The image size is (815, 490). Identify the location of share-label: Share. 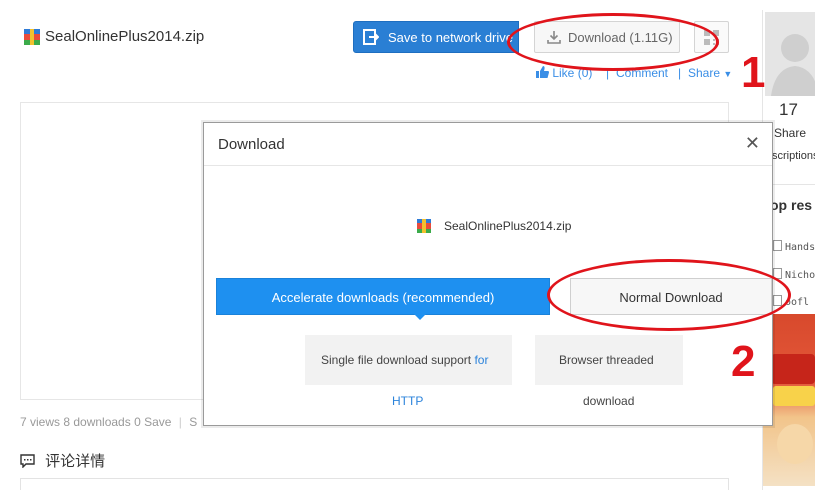
(704, 73).